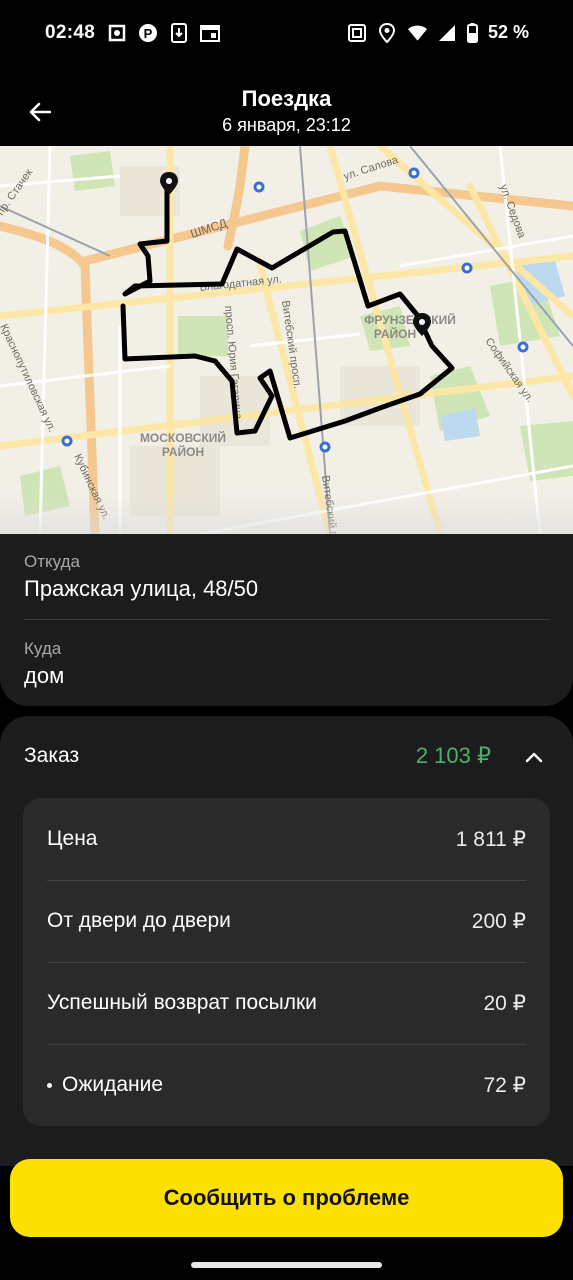 This screenshot has height=1280, width=573. What do you see at coordinates (417, 32) in the screenshot?
I see `wifi-icon` at bounding box center [417, 32].